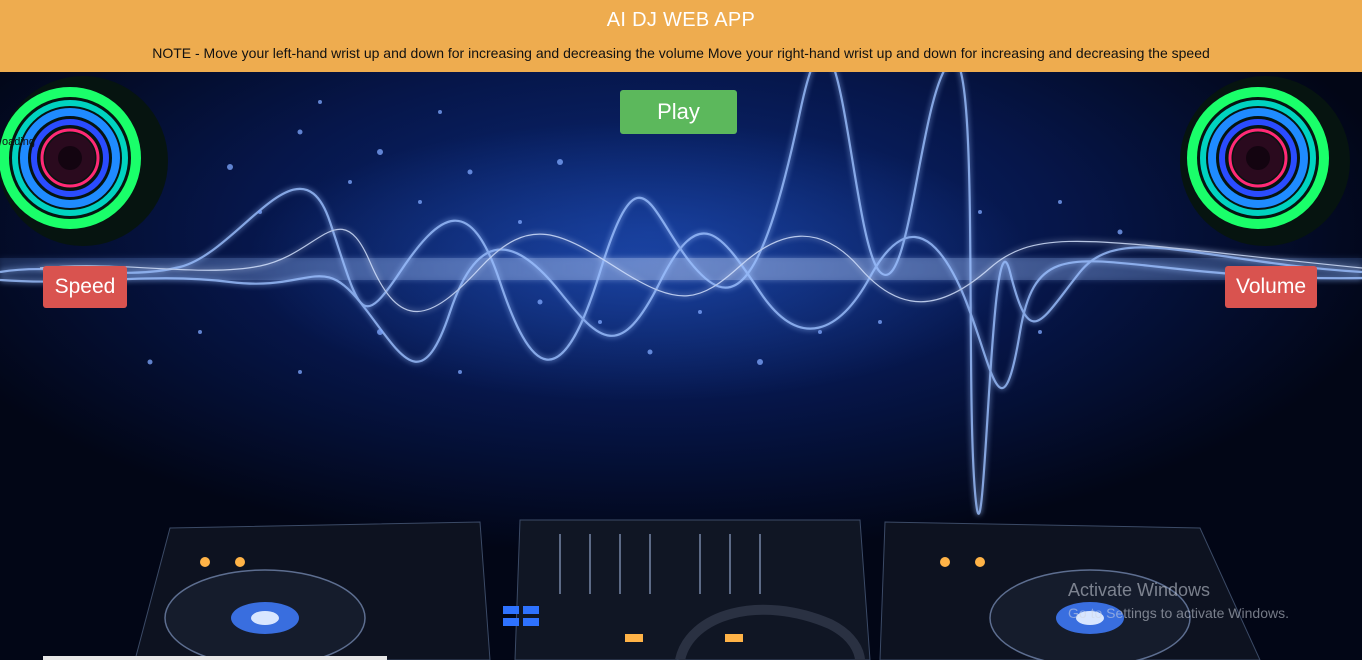 Image resolution: width=1362 pixels, height=660 pixels. What do you see at coordinates (1271, 287) in the screenshot?
I see `volume-button: Volume` at bounding box center [1271, 287].